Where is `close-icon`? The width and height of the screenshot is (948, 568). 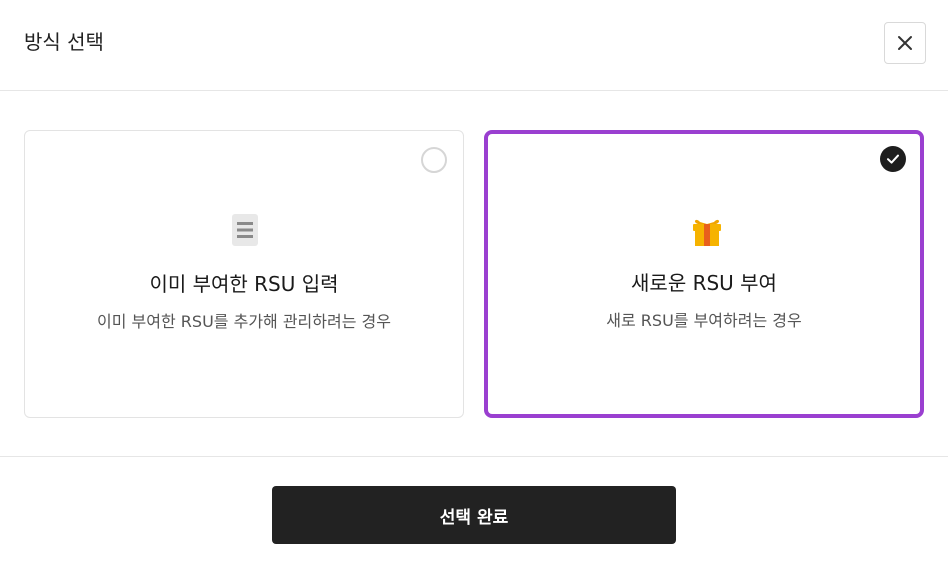
close-icon is located at coordinates (905, 43).